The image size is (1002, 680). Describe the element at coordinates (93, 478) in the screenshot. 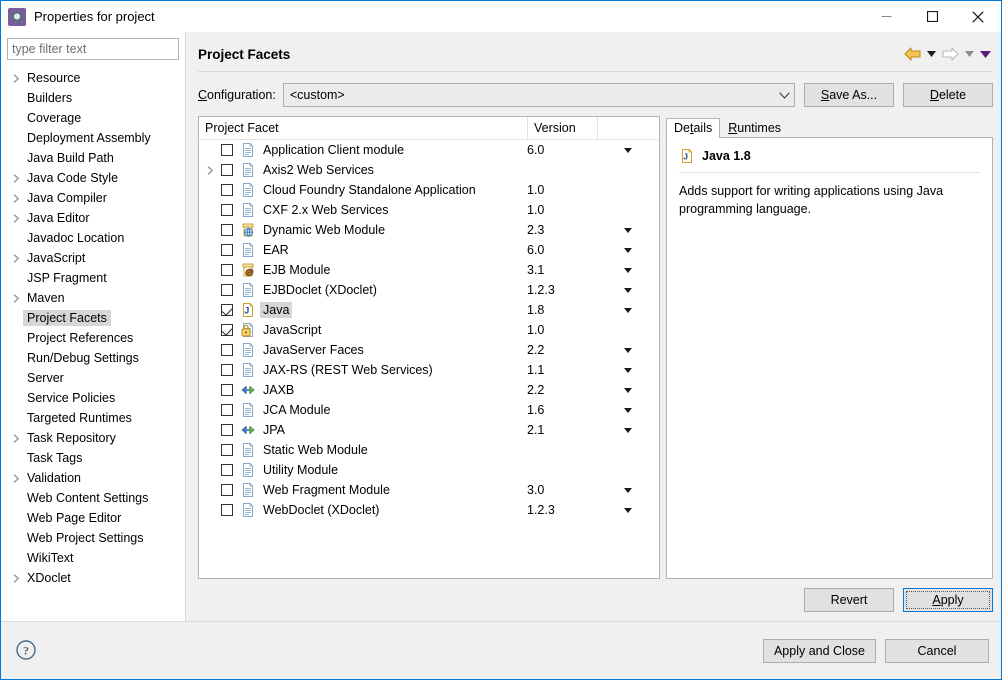

I see `sidebar-item-validation: Validation` at that location.